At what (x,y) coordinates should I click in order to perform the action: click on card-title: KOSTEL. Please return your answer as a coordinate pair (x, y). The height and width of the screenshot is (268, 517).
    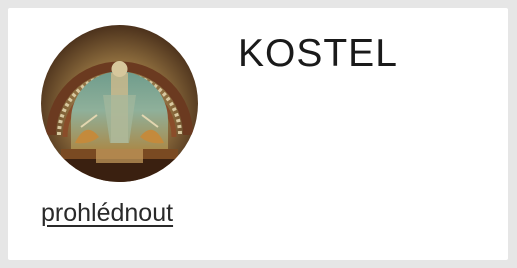
    Looking at the image, I should click on (318, 53).